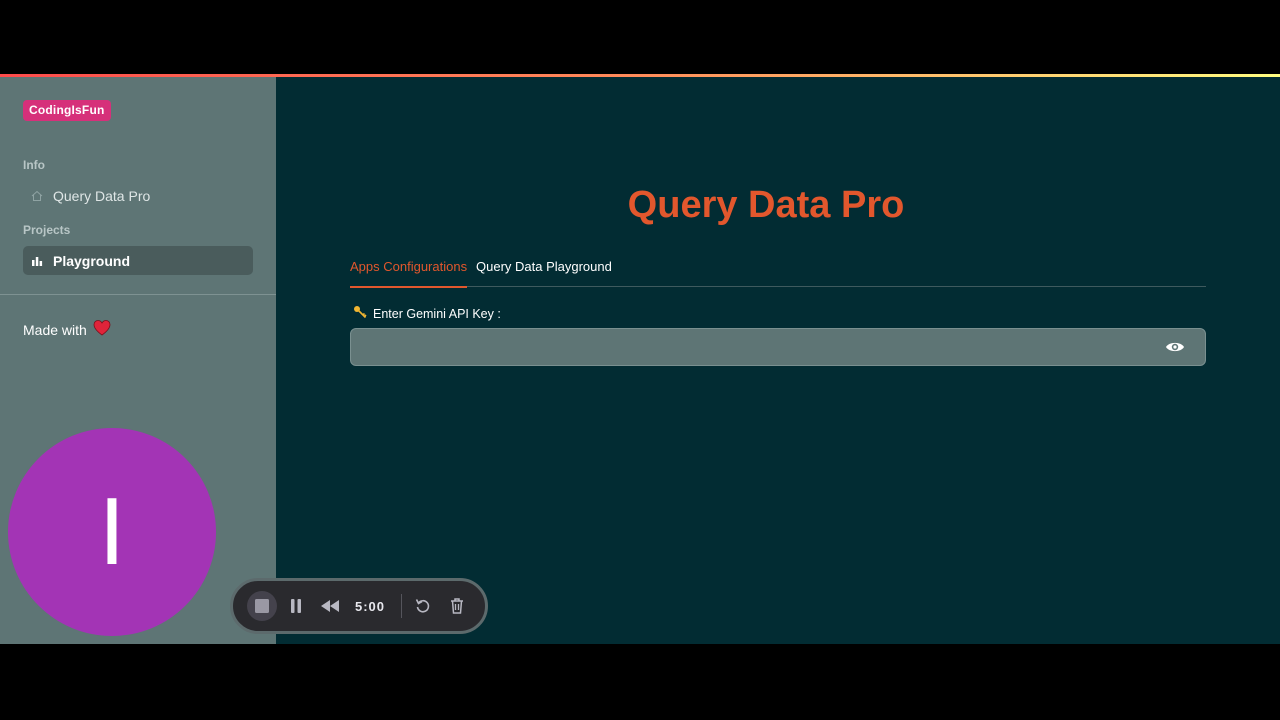 Image resolution: width=1280 pixels, height=720 pixels. I want to click on api-key-label: Enter Gemini API Key :, so click(427, 313).